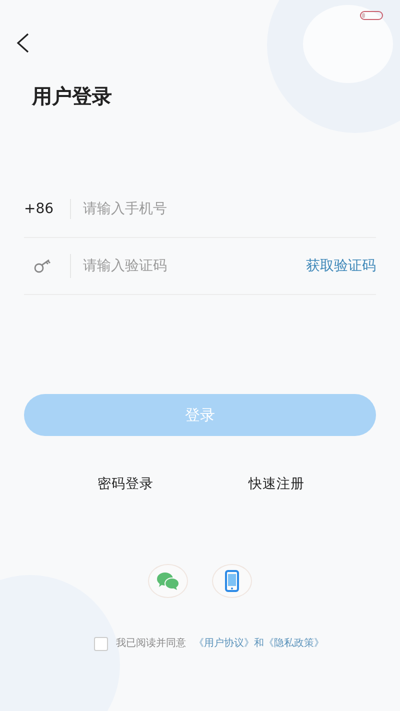  Describe the element at coordinates (72, 96) in the screenshot. I see `page-title: 用户登录` at that location.